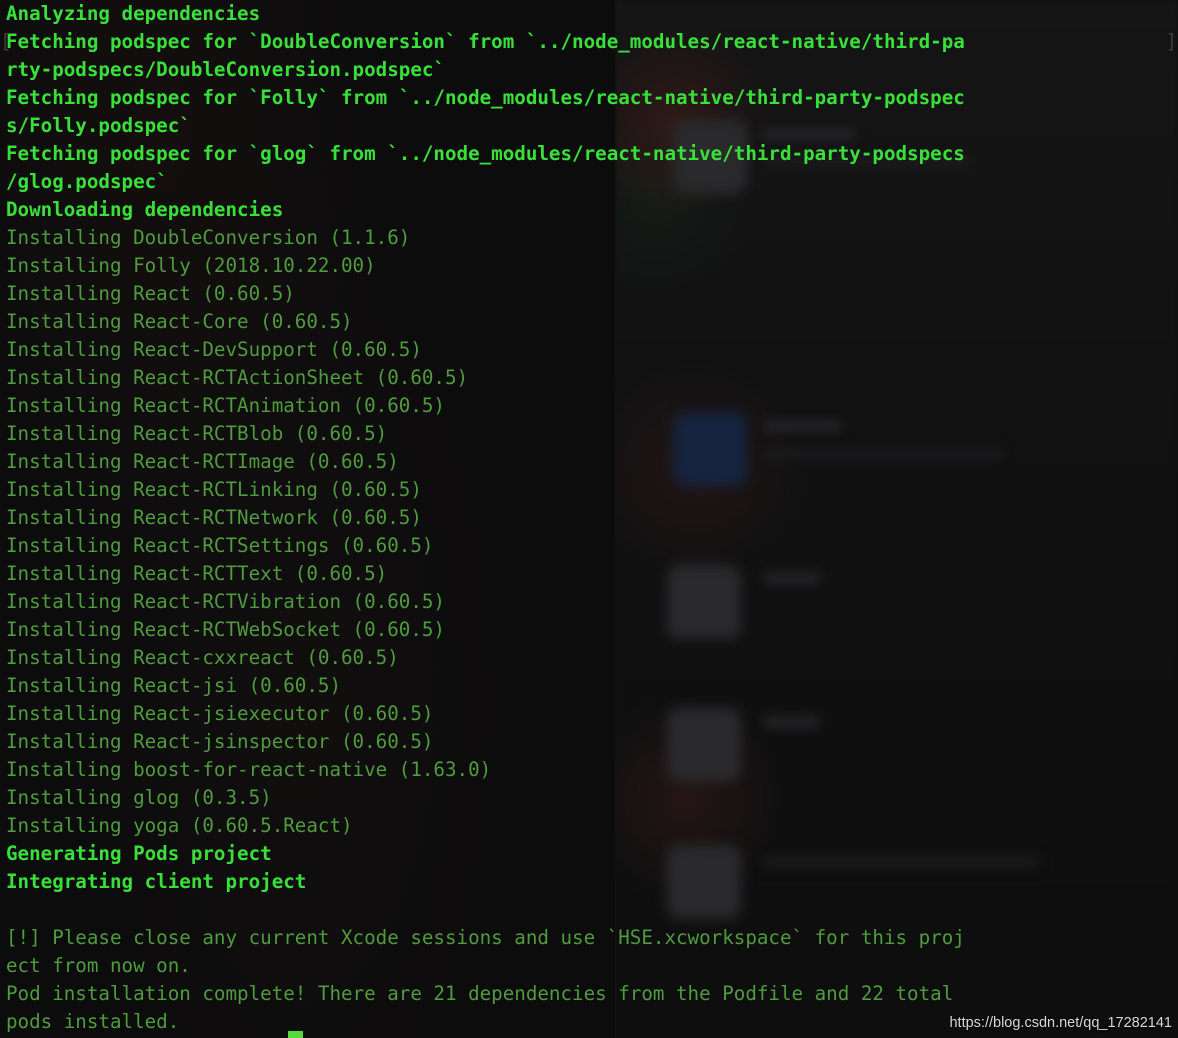 This screenshot has width=1178, height=1038. I want to click on terminal-line: Installing DoubleConversion (1.1.6), so click(208, 237).